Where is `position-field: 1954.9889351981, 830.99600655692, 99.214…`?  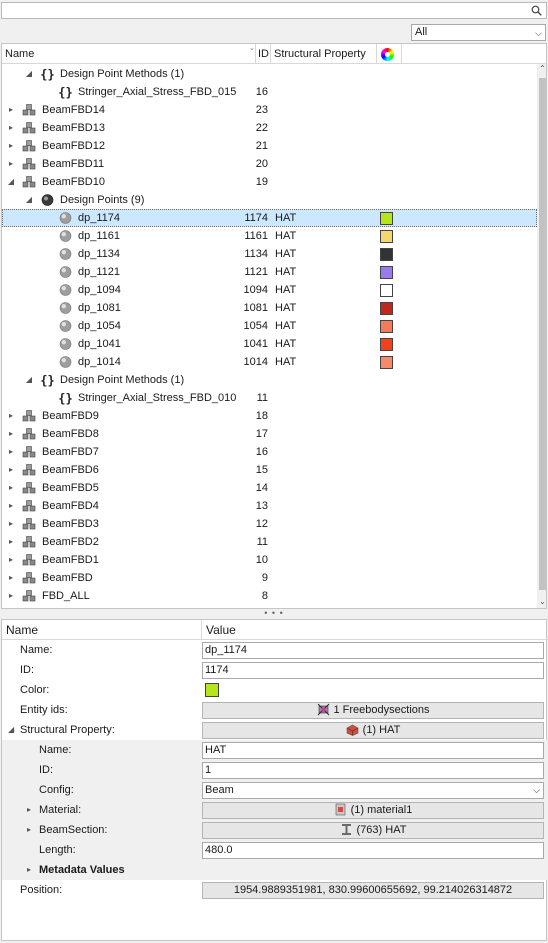
position-field: 1954.9889351981, 830.99600655692, 99.214… is located at coordinates (373, 890).